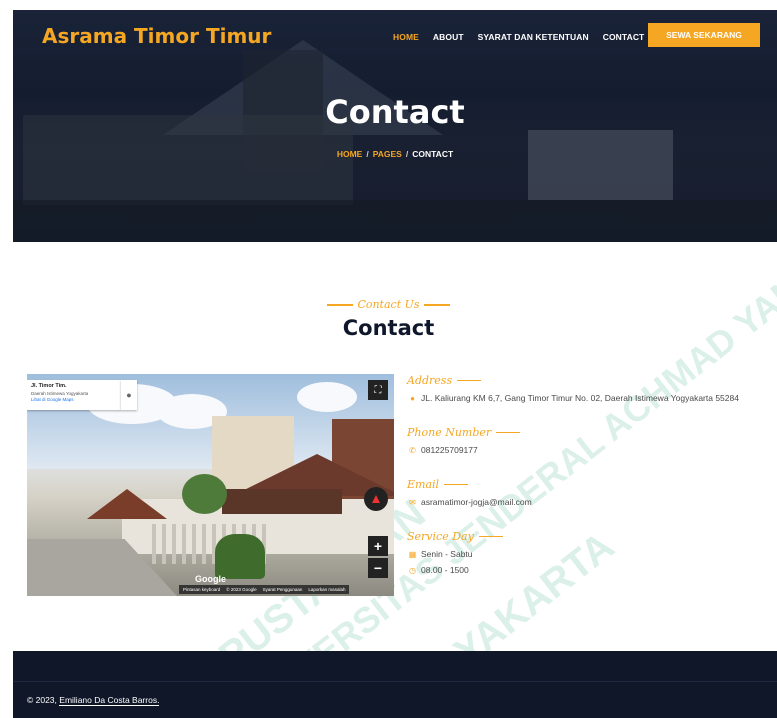 The image size is (777, 718). Describe the element at coordinates (464, 432) in the screenshot. I see `phone-label: Phone Number` at that location.